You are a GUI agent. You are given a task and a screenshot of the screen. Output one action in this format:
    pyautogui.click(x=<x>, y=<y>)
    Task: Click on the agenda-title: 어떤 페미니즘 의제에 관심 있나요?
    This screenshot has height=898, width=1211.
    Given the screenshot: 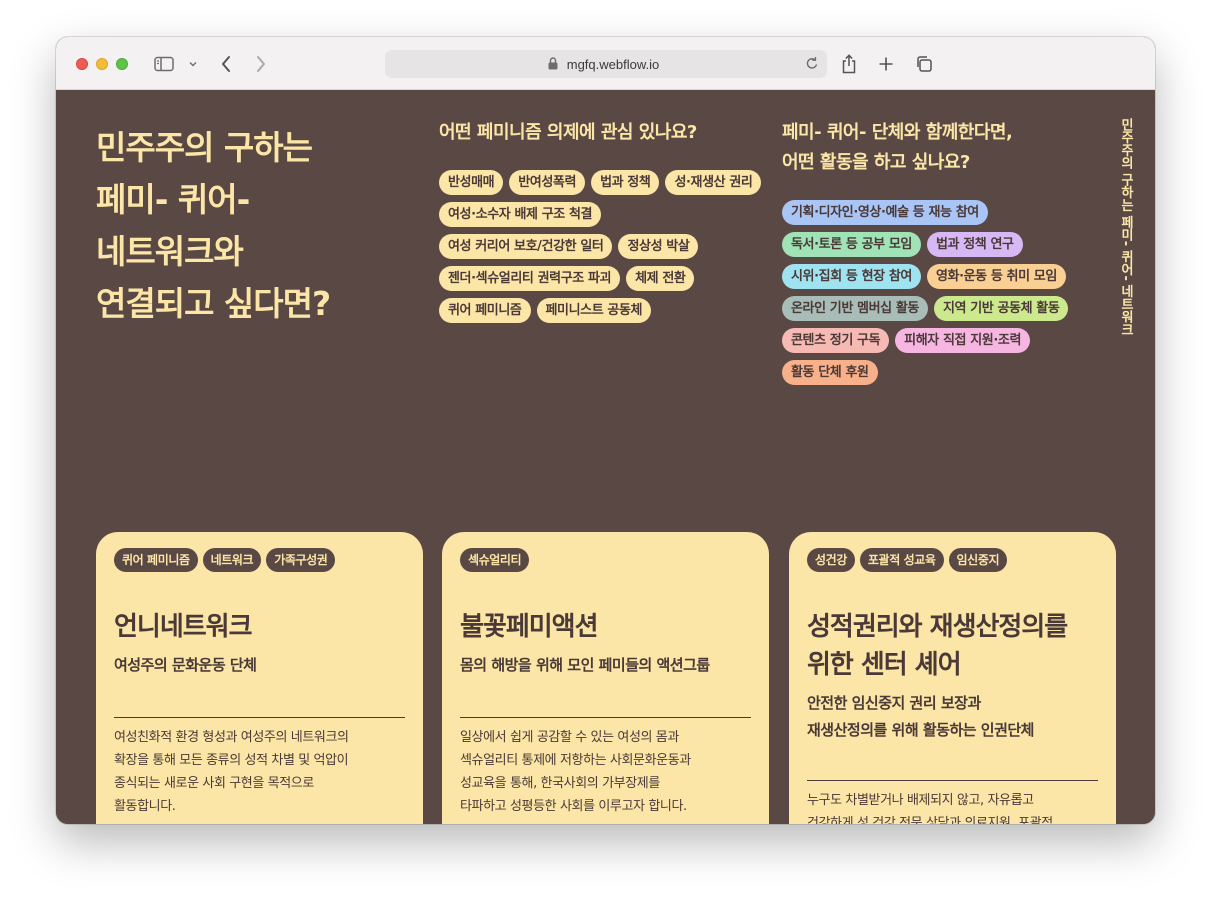 What is the action you would take?
    pyautogui.click(x=568, y=132)
    